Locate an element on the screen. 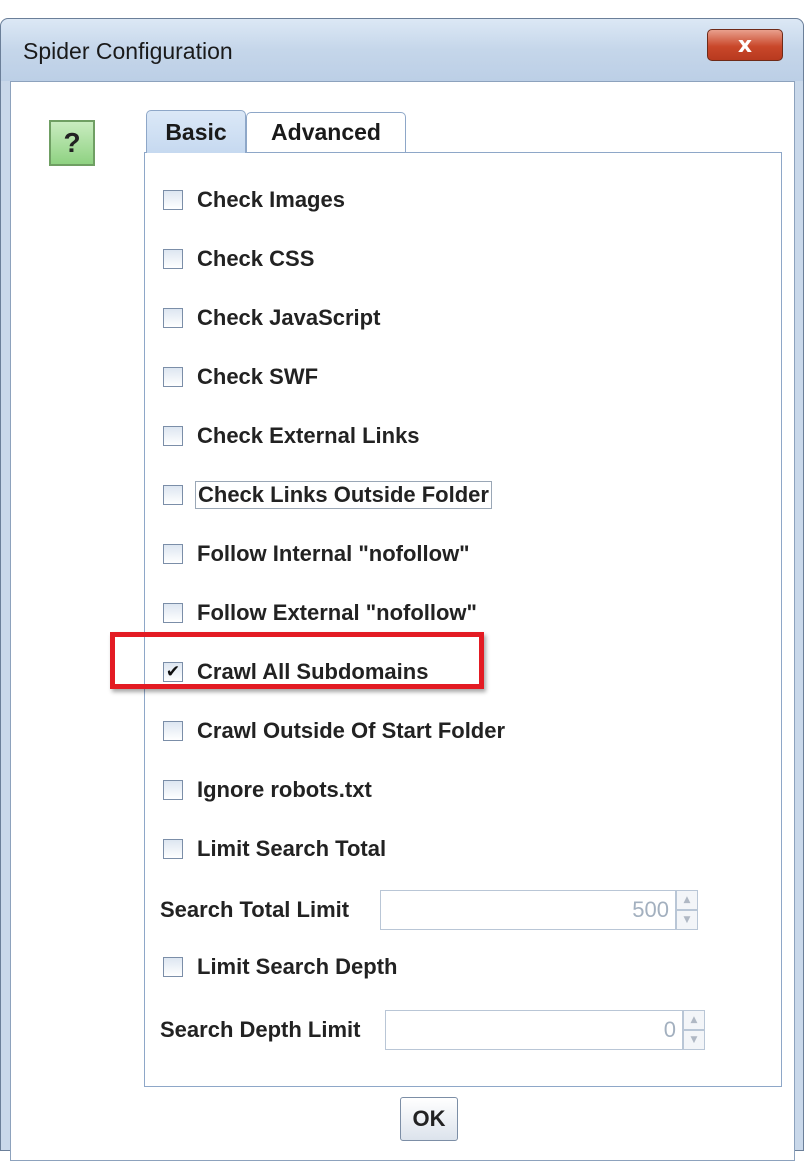  option-limit-search-depth: Limit Search Depth is located at coordinates (281, 967).